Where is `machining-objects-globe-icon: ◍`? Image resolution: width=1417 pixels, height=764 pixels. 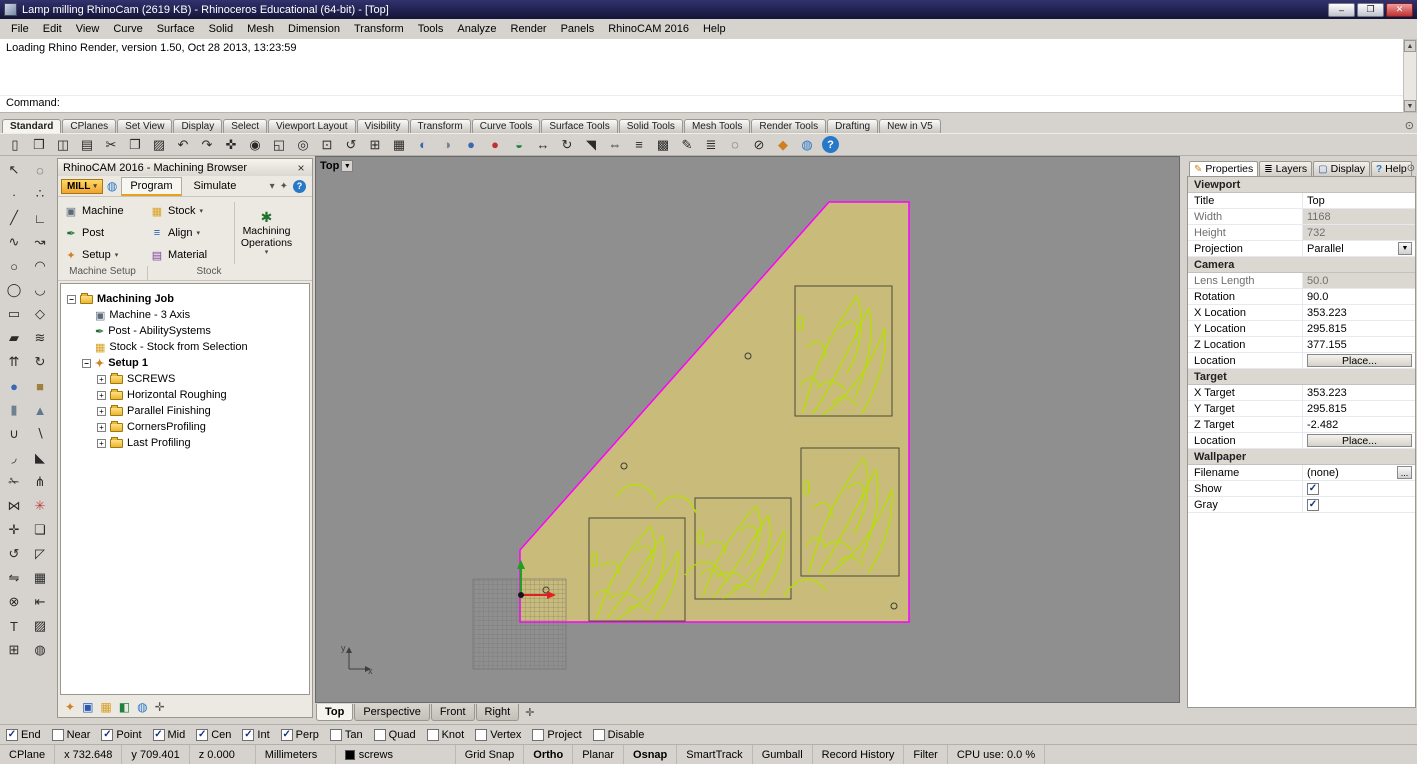
machining-objects-globe-icon: ◍ is located at coordinates (112, 186).